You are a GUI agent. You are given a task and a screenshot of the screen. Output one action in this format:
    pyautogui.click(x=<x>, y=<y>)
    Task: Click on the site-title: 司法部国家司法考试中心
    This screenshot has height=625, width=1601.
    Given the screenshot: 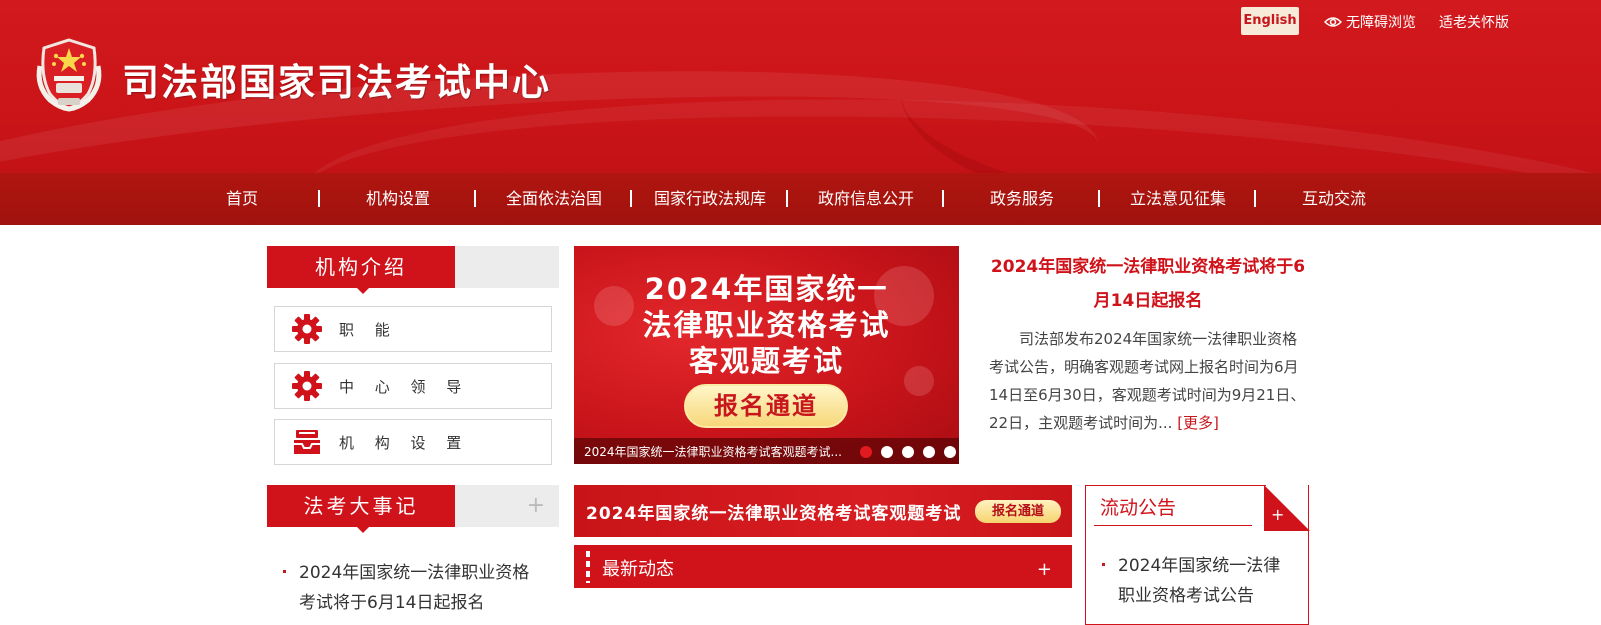 What is the action you would take?
    pyautogui.click(x=336, y=79)
    